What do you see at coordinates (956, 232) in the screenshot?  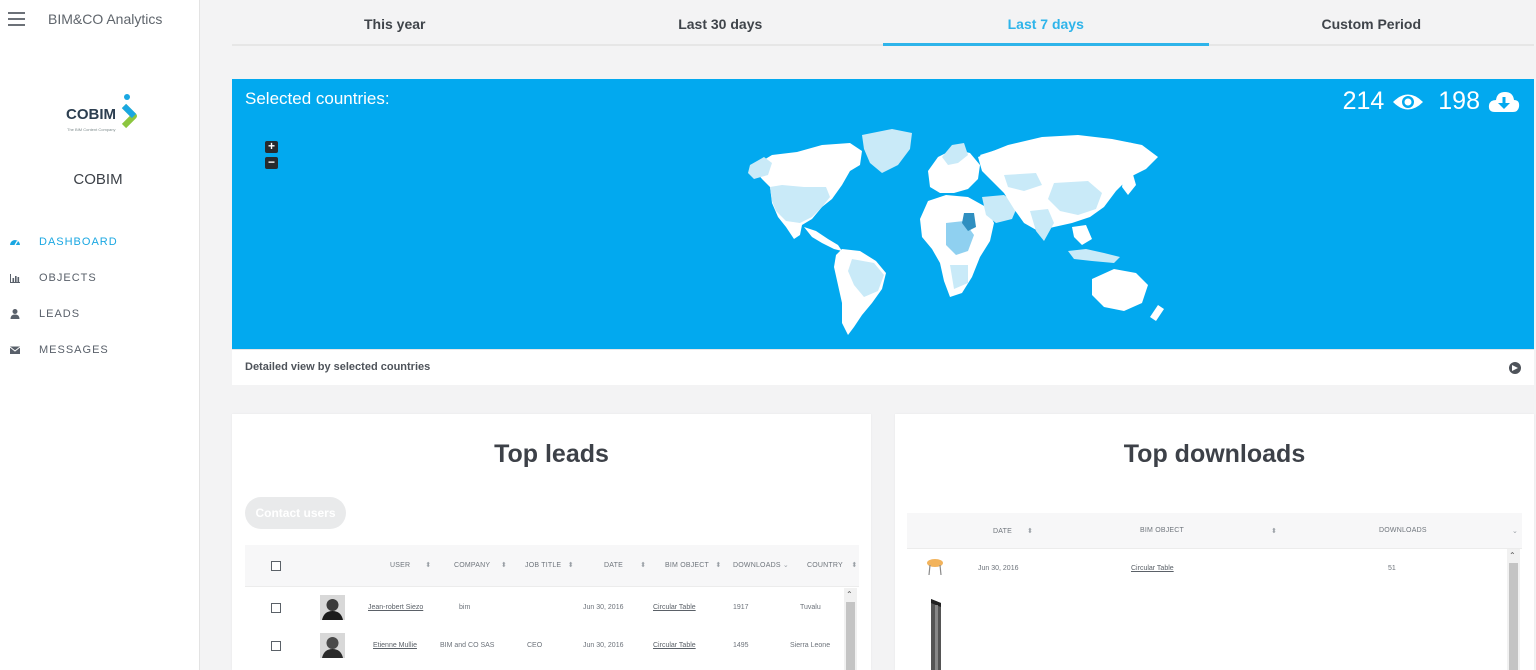 I see `world-map` at bounding box center [956, 232].